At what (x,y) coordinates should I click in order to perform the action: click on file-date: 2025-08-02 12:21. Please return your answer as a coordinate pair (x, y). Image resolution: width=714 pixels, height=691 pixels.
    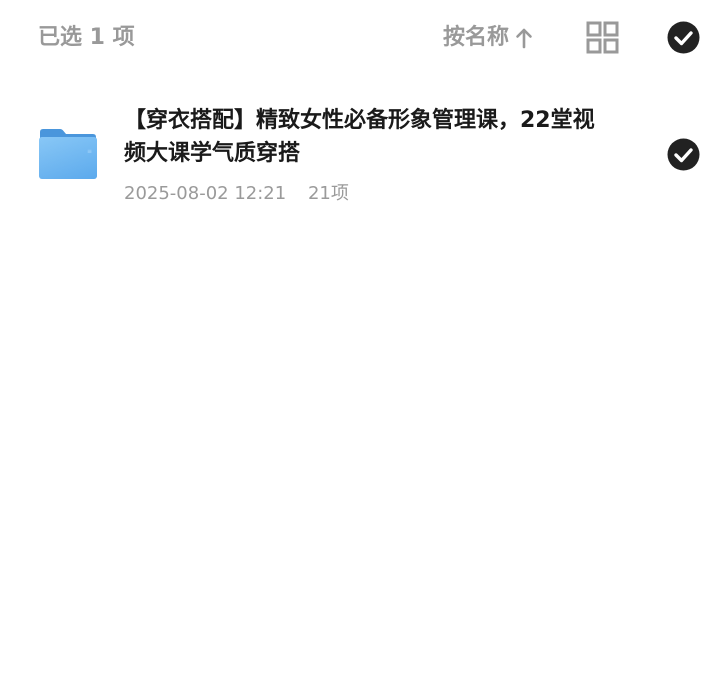
    Looking at the image, I should click on (205, 193).